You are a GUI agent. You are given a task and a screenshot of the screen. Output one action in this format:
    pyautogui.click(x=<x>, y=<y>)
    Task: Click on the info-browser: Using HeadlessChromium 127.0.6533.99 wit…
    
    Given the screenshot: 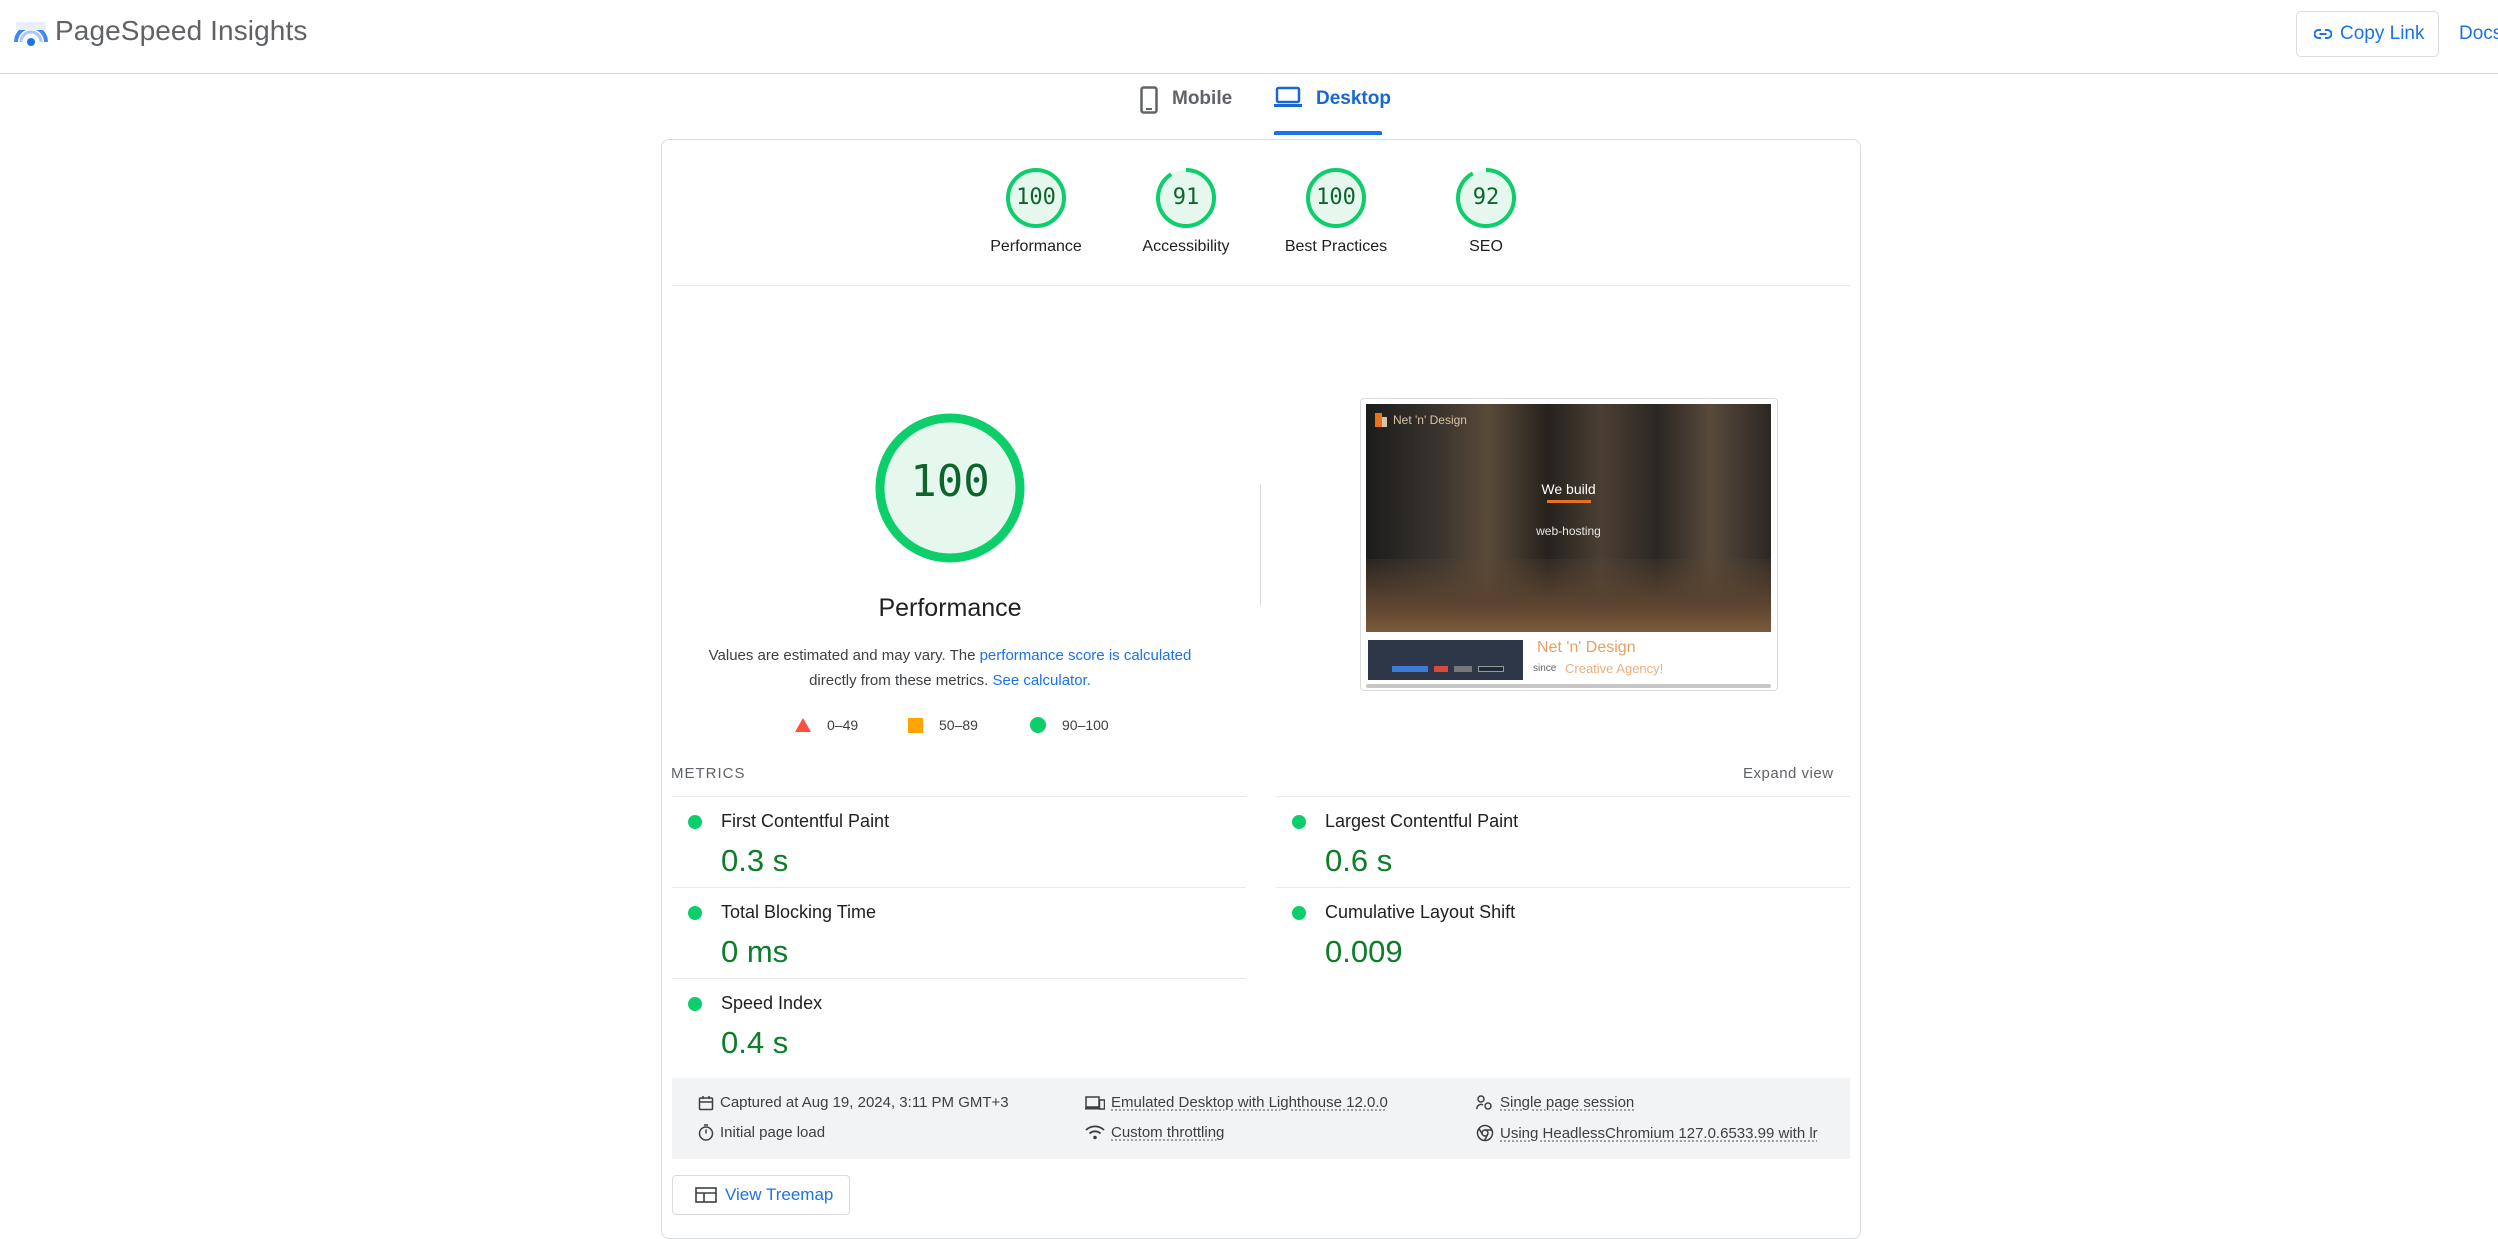 What is the action you would take?
    pyautogui.click(x=1647, y=1133)
    